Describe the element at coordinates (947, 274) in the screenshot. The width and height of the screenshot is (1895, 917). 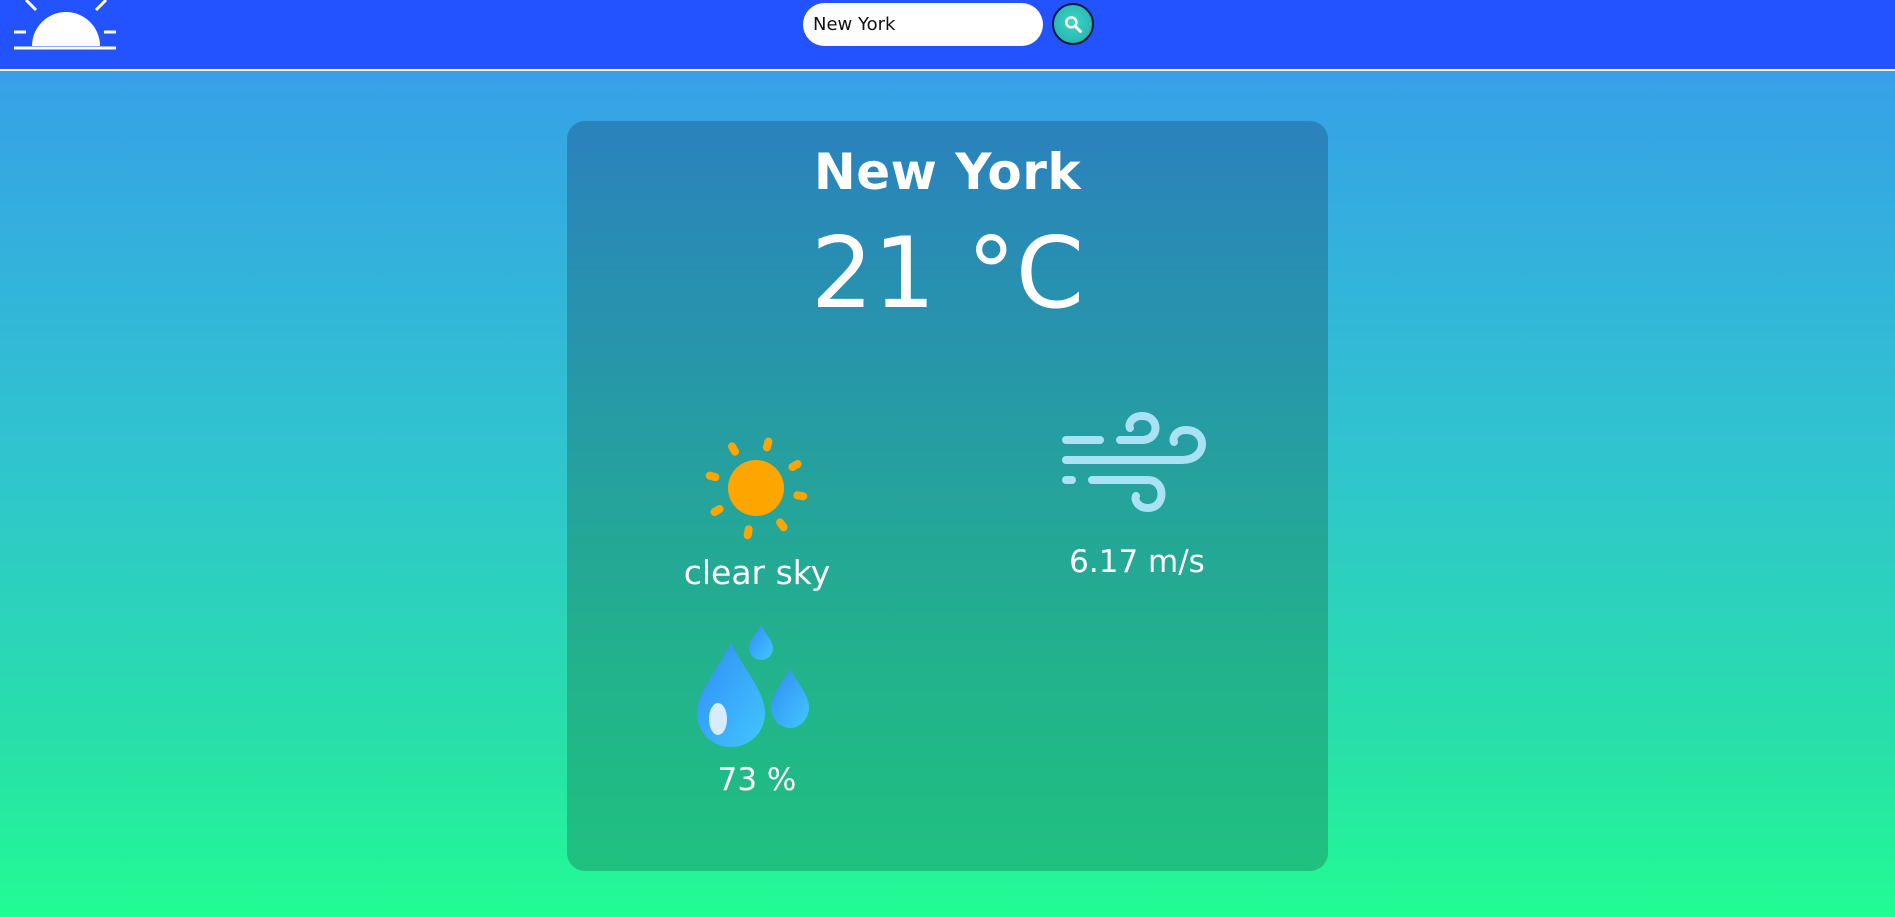
I see `temperature: 21 °C` at that location.